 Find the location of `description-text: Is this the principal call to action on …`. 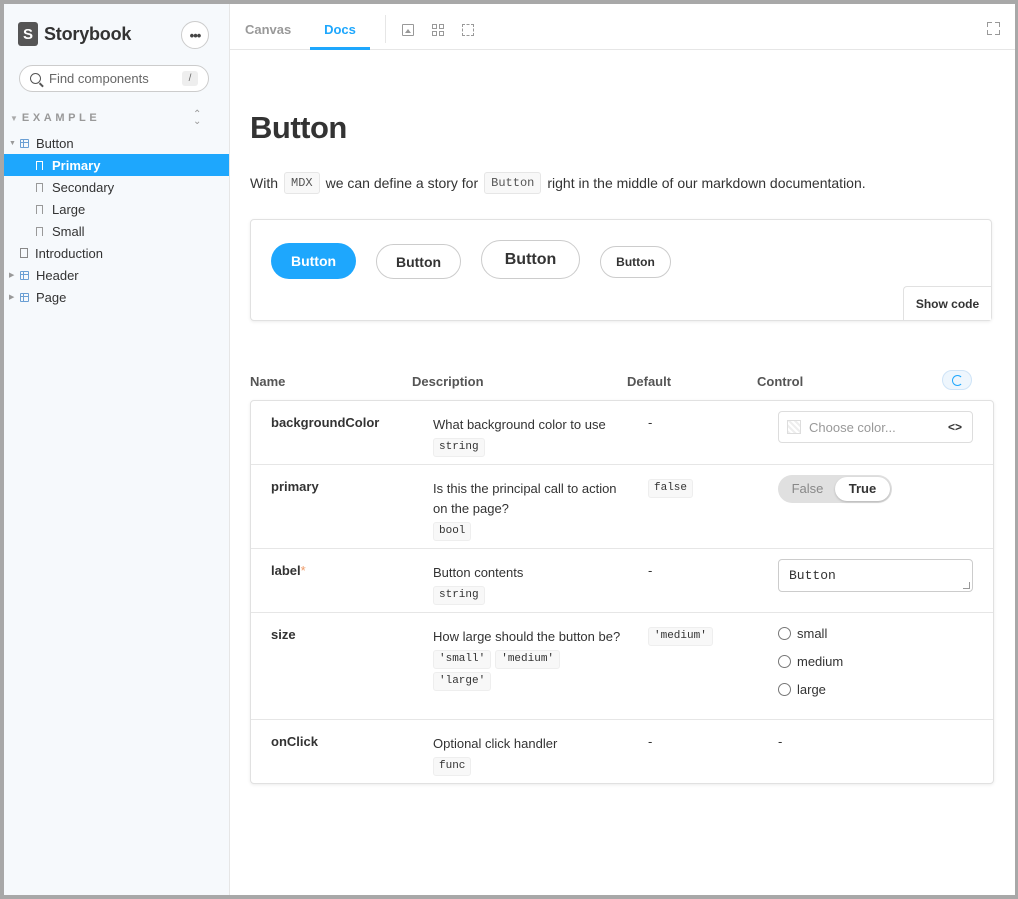

description-text: Is this the principal call to action on … is located at coordinates (525, 498).